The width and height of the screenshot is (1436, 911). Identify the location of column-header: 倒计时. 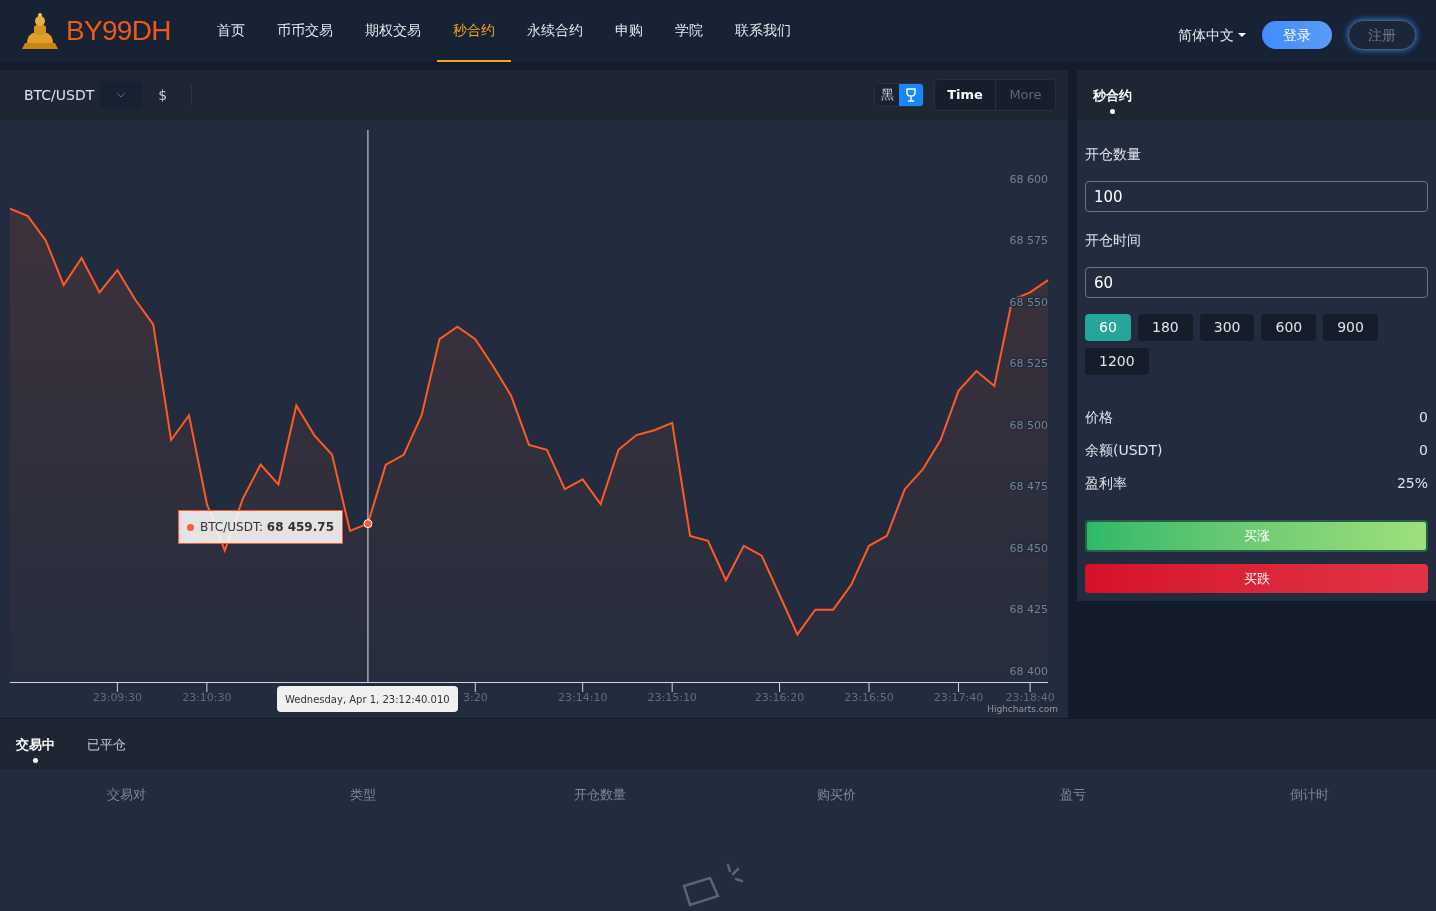
(1310, 795).